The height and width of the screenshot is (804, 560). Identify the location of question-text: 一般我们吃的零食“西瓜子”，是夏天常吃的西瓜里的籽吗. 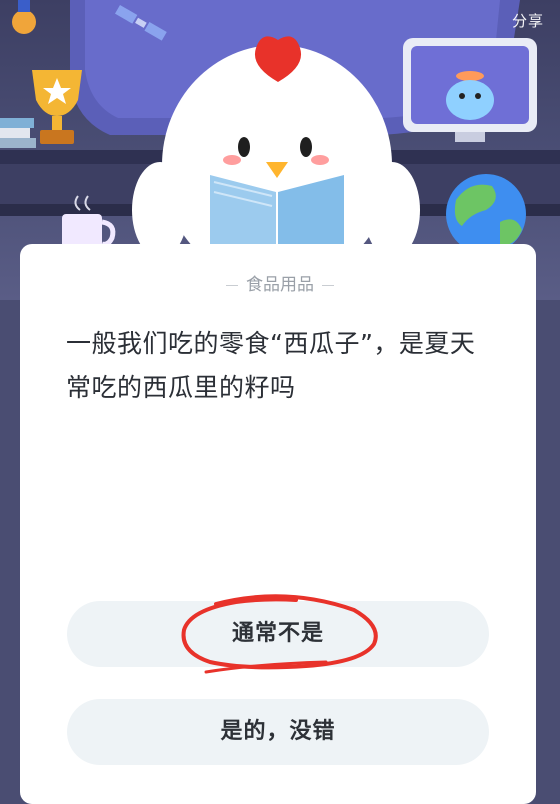
(271, 365).